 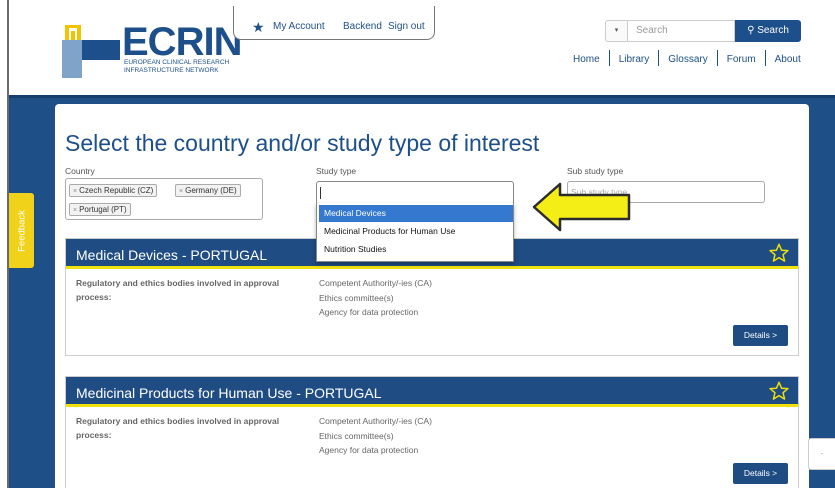 I want to click on nav-home: Home, so click(x=586, y=59).